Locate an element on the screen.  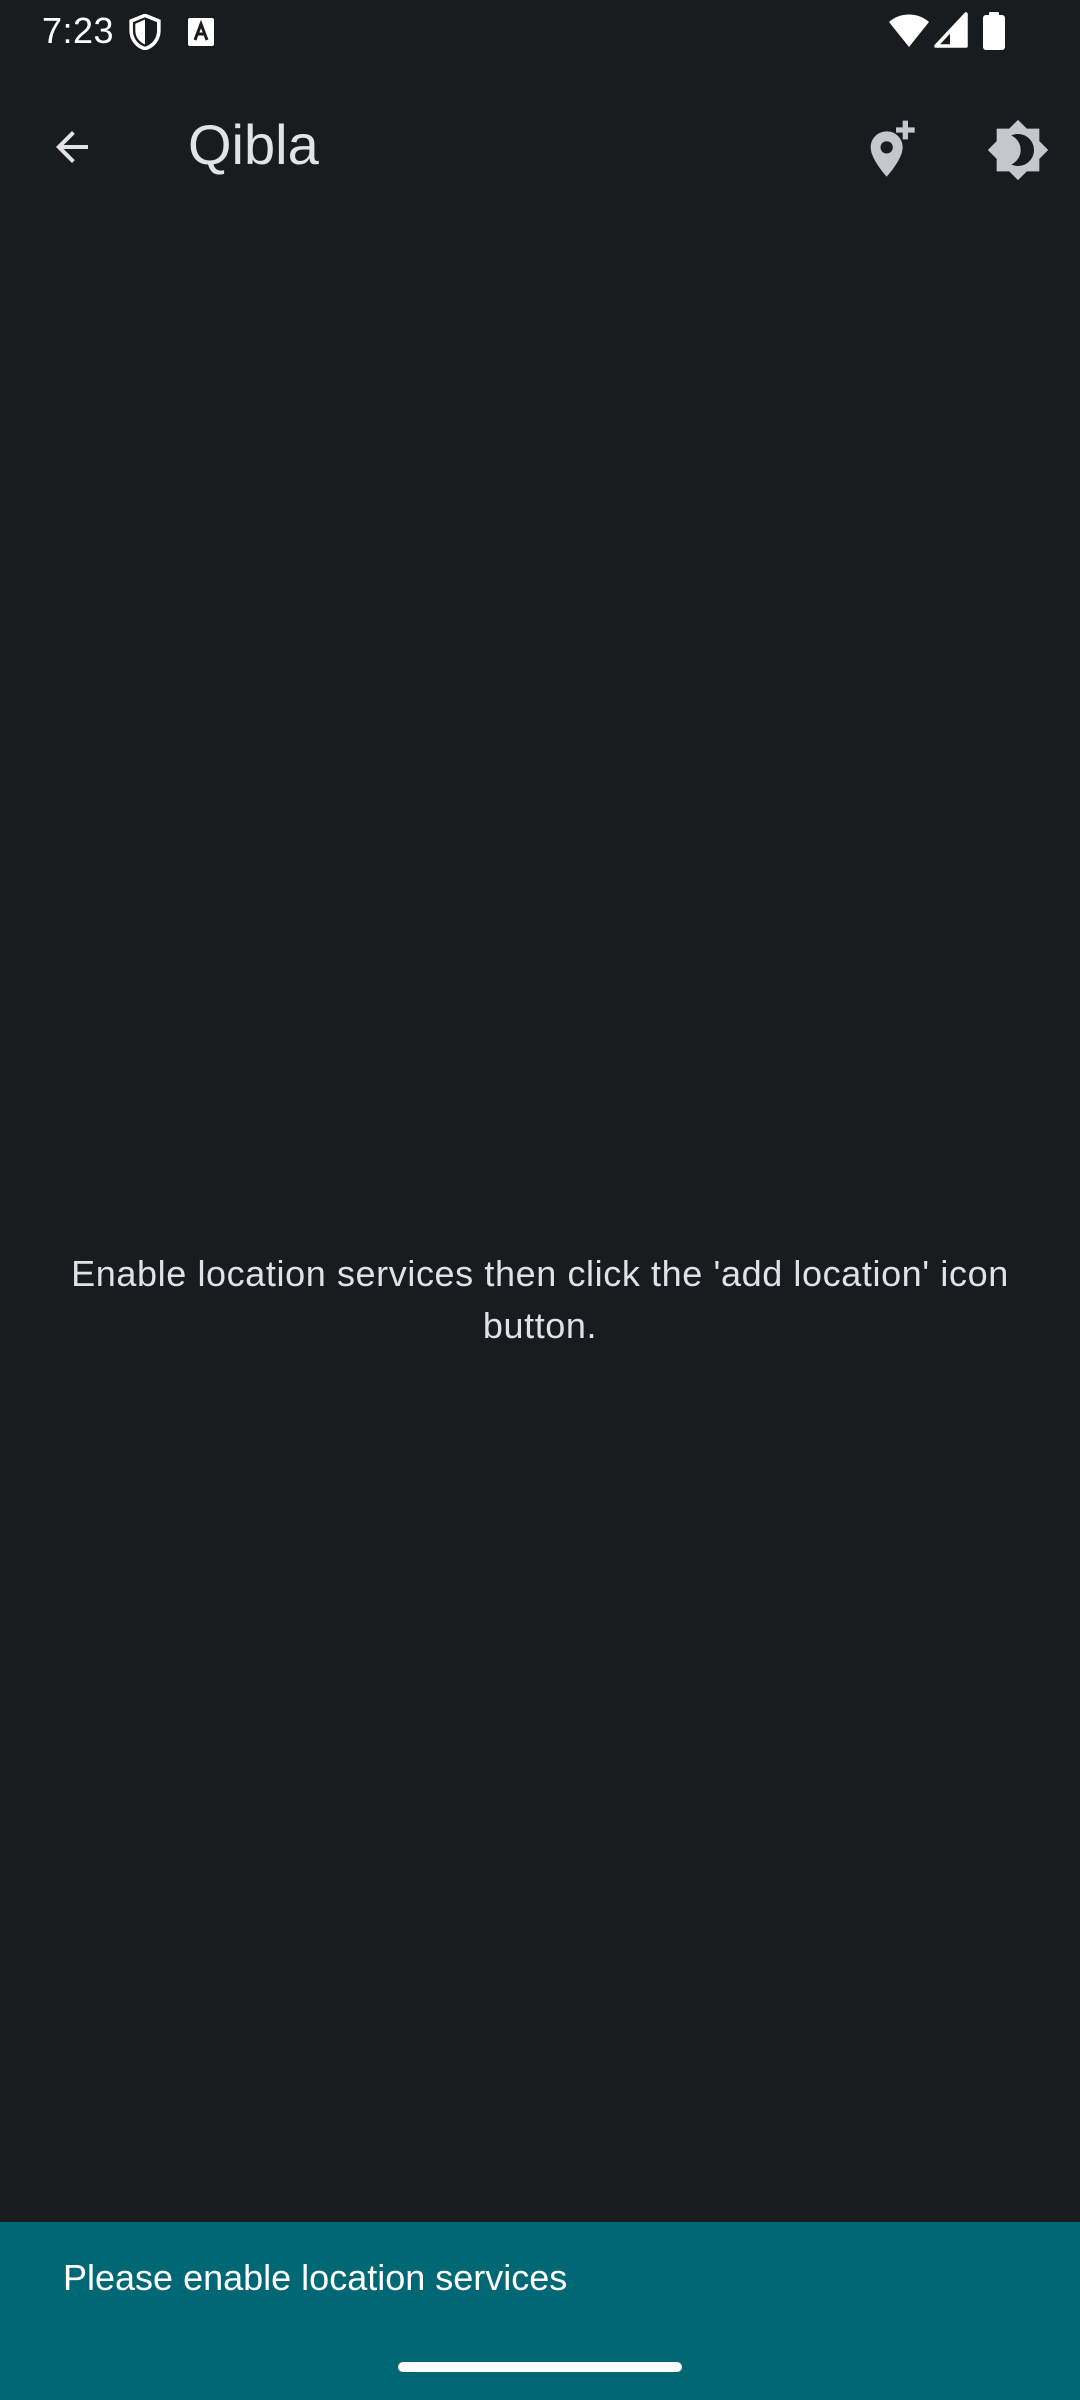
arrow-back-icon is located at coordinates (72, 147).